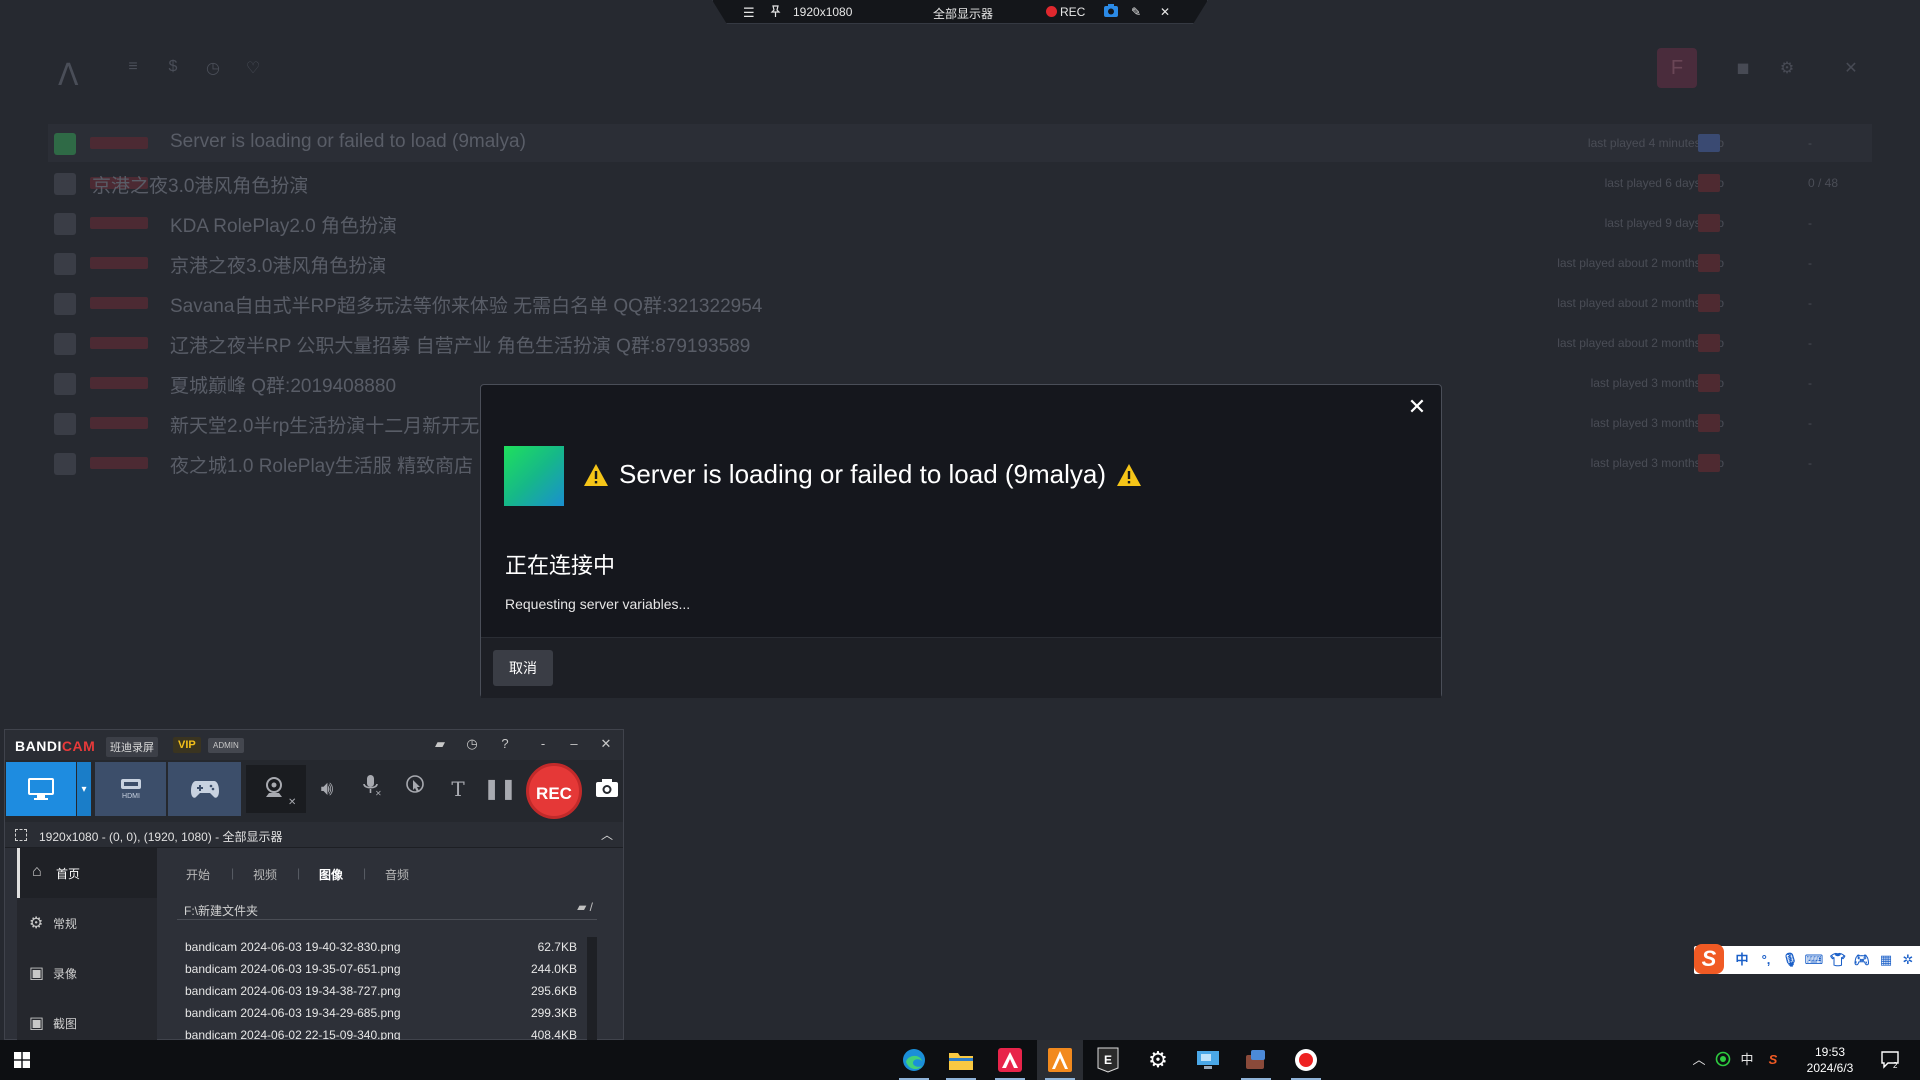 This screenshot has height=1080, width=1920. Describe the element at coordinates (1417, 407) in the screenshot. I see `close-dialog-button: ✕` at that location.